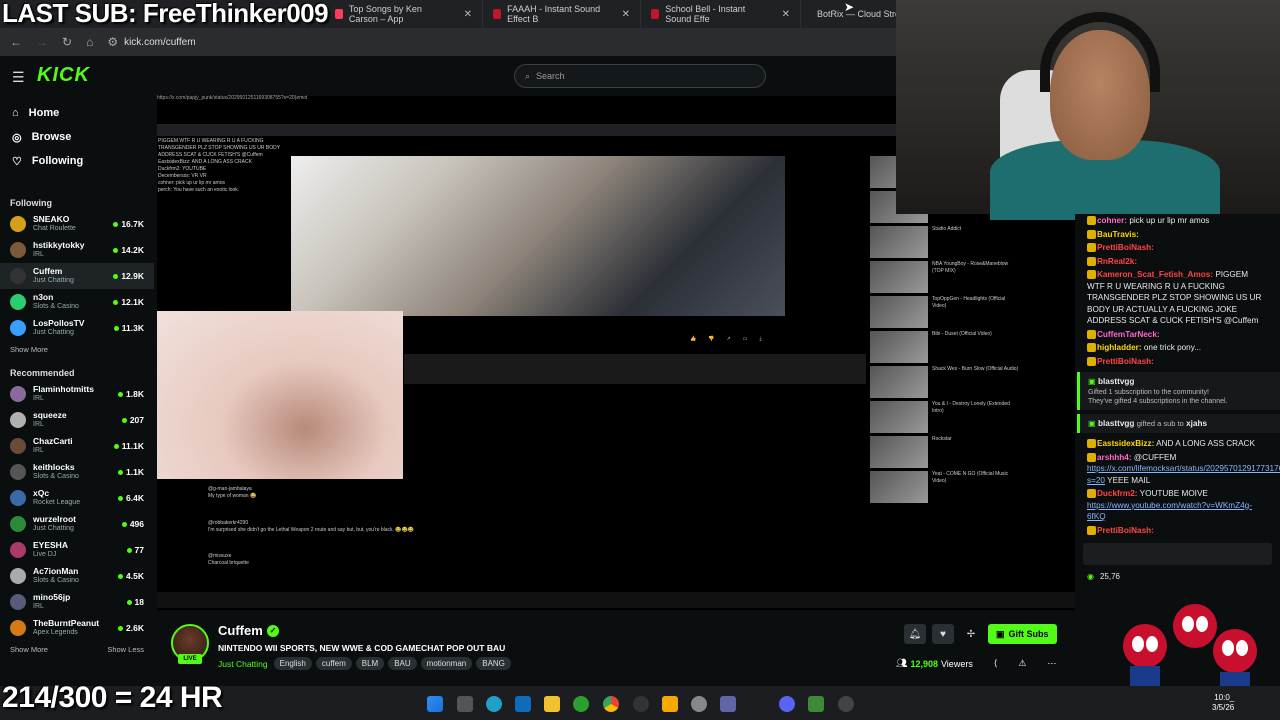  Describe the element at coordinates (493, 663) in the screenshot. I see `stream-tag: BANG` at that location.